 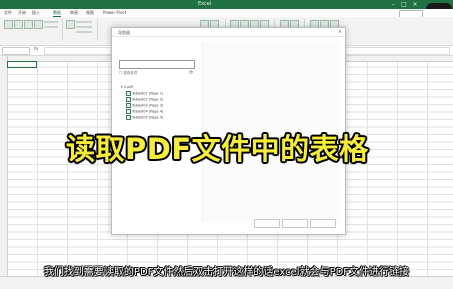 What do you see at coordinates (22, 64) in the screenshot?
I see `selected-cell` at bounding box center [22, 64].